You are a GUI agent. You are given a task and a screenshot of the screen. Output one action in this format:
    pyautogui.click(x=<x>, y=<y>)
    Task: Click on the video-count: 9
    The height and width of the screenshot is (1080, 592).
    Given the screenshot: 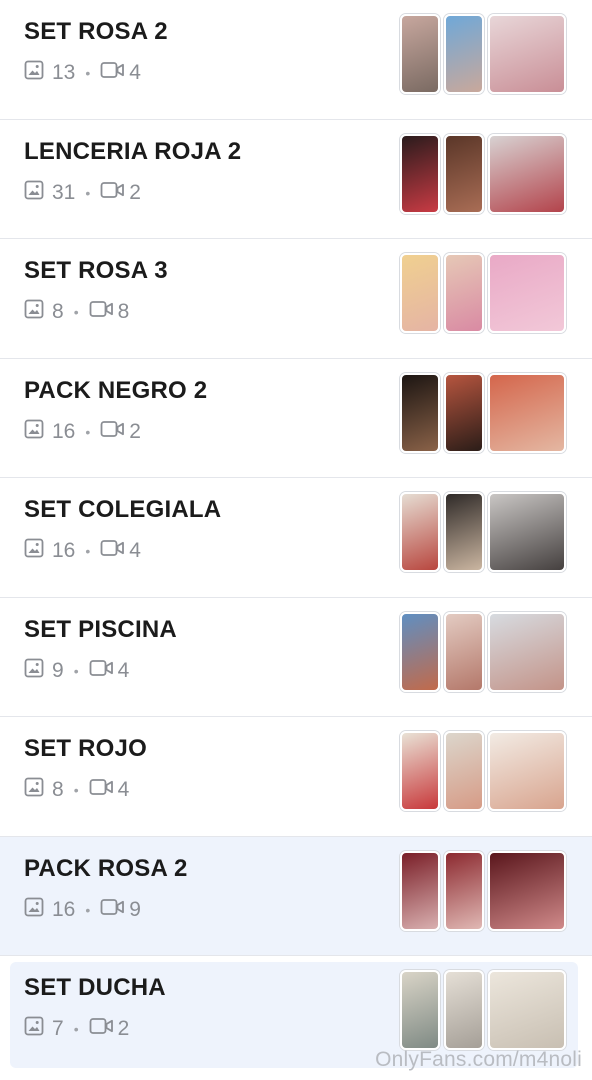 What is the action you would take?
    pyautogui.click(x=135, y=909)
    